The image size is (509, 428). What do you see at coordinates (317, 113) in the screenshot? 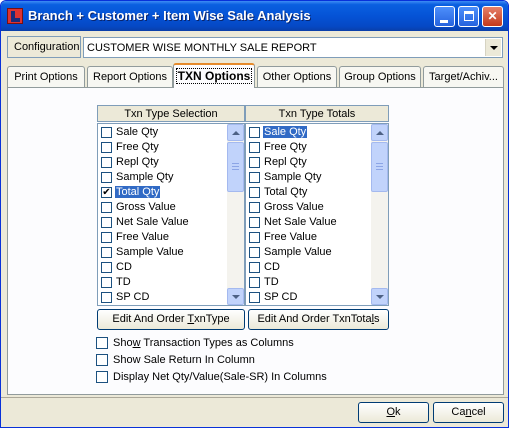
I see `txn-totals-header: Txn Type Totals` at bounding box center [317, 113].